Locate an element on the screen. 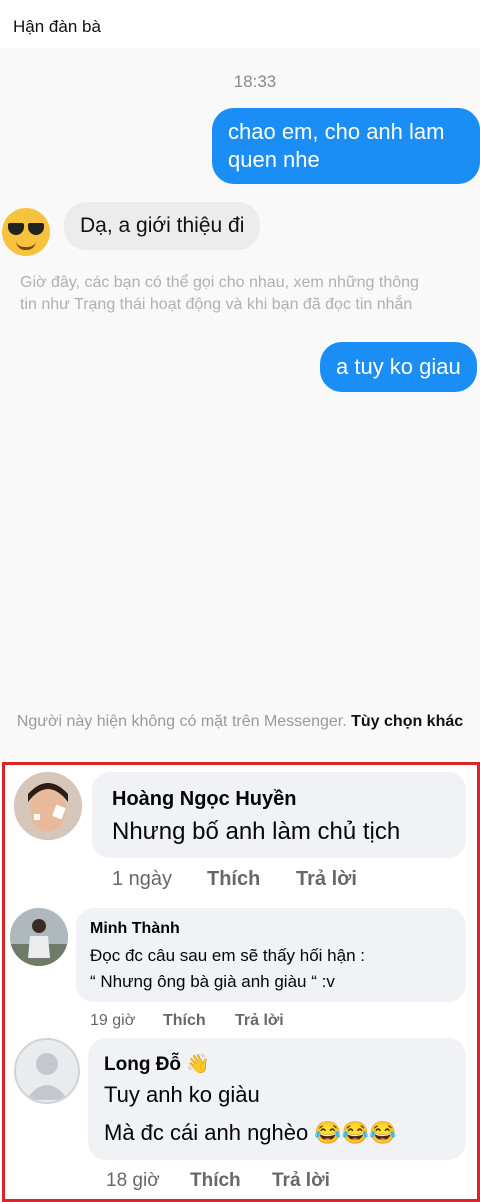  comment-text: Mà đc cái anh nghèo 😂😂😂 is located at coordinates (250, 1133).